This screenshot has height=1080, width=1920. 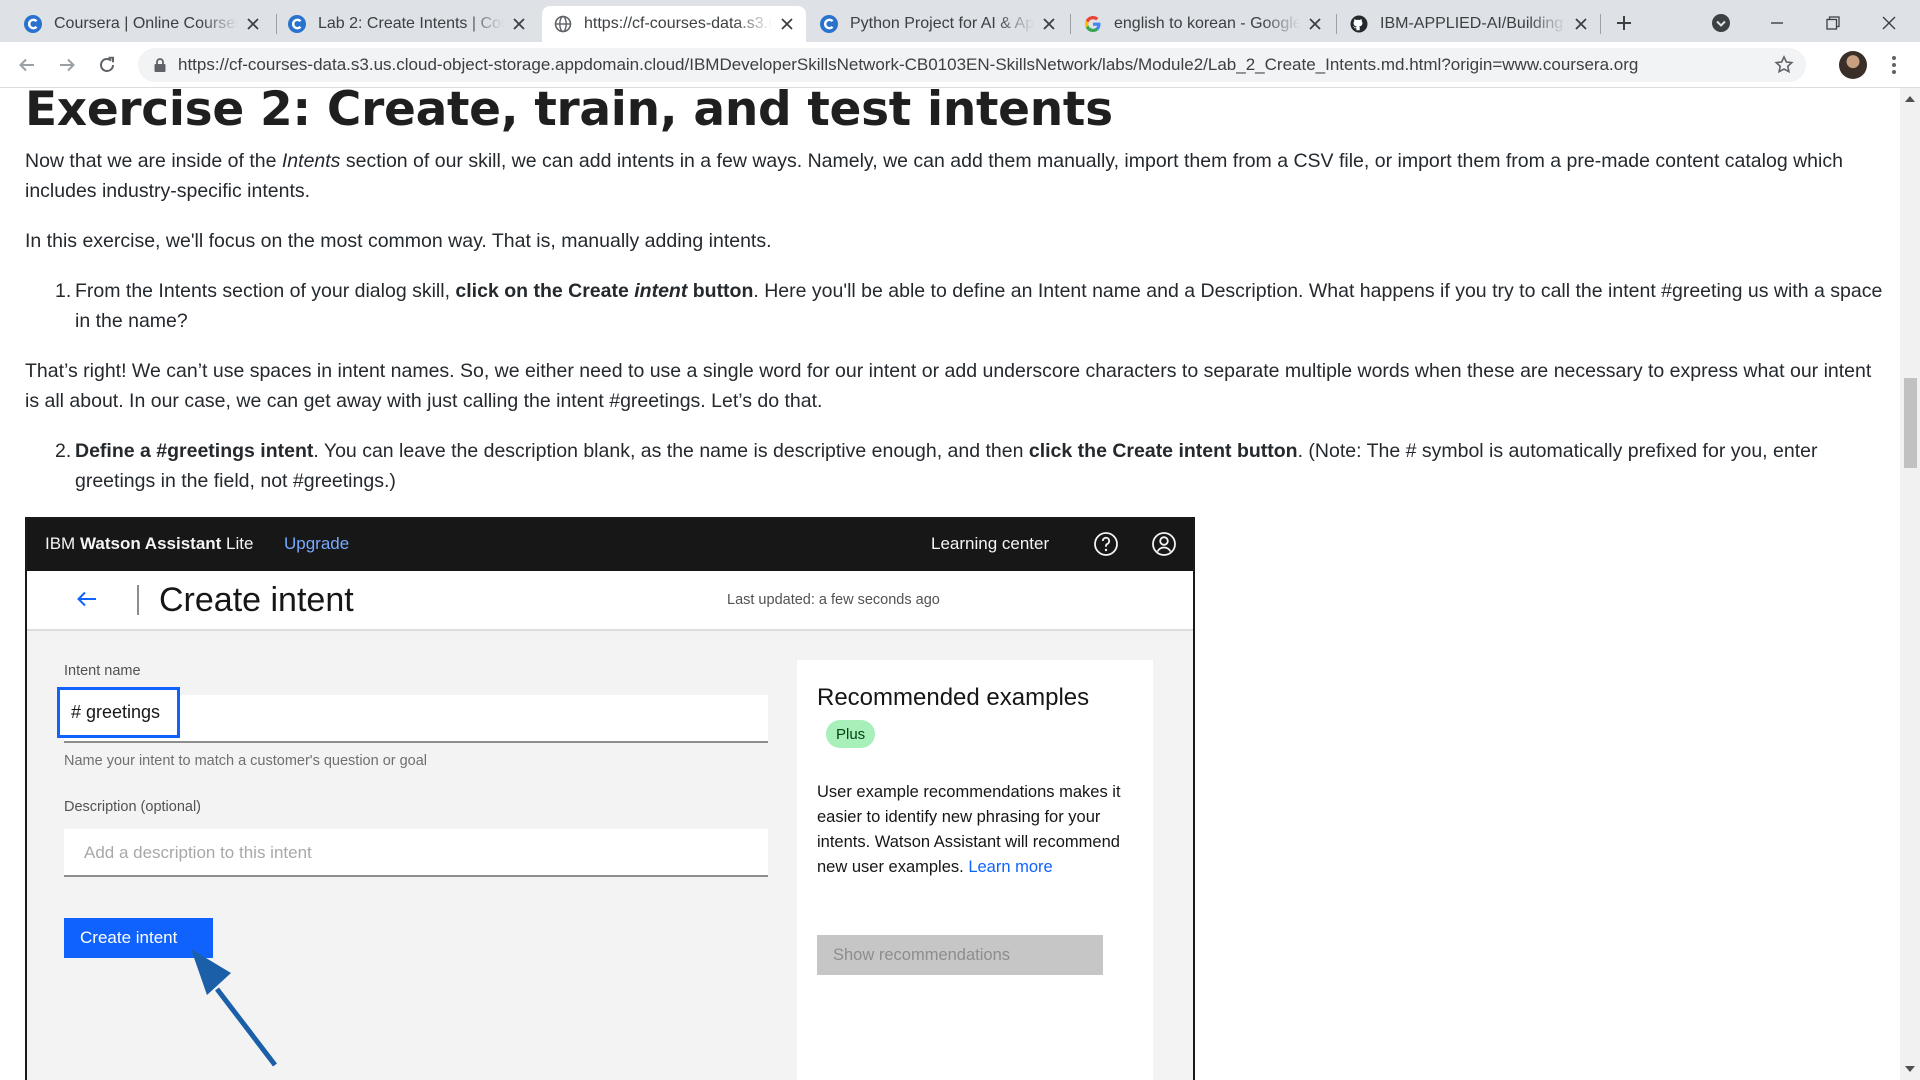 I want to click on description-label: Description (optional), so click(x=133, y=807).